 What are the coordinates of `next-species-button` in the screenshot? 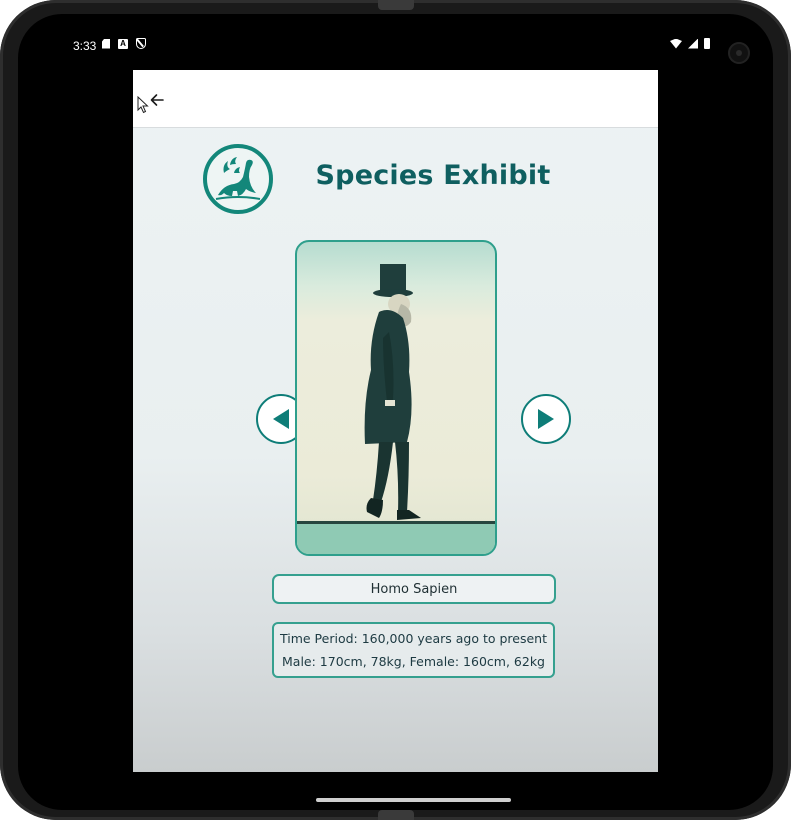 It's located at (546, 419).